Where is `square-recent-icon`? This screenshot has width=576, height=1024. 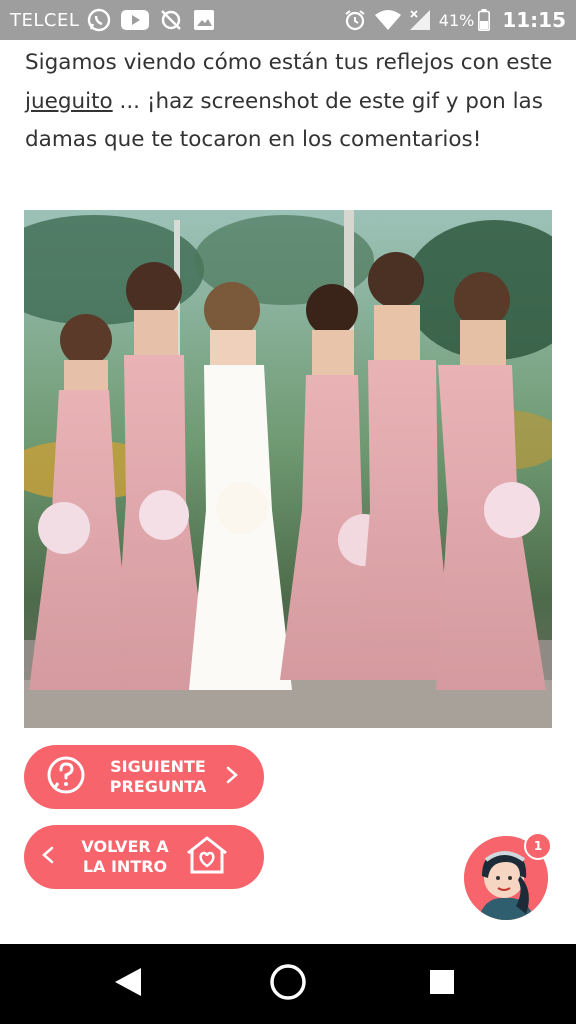
square-recent-icon is located at coordinates (442, 984).